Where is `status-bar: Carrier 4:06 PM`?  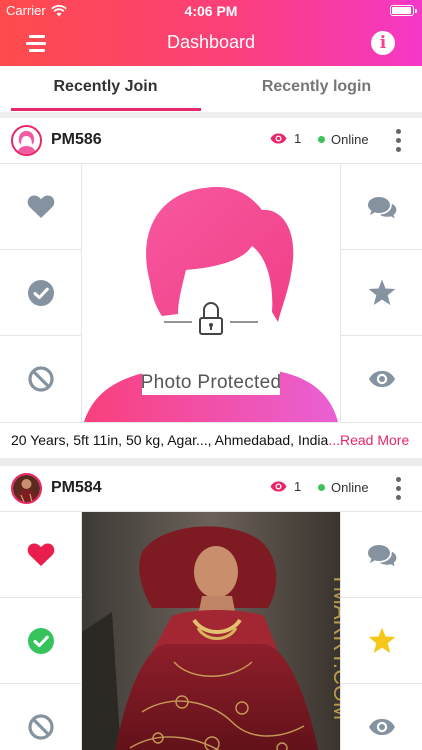 status-bar: Carrier 4:06 PM is located at coordinates (211, 11).